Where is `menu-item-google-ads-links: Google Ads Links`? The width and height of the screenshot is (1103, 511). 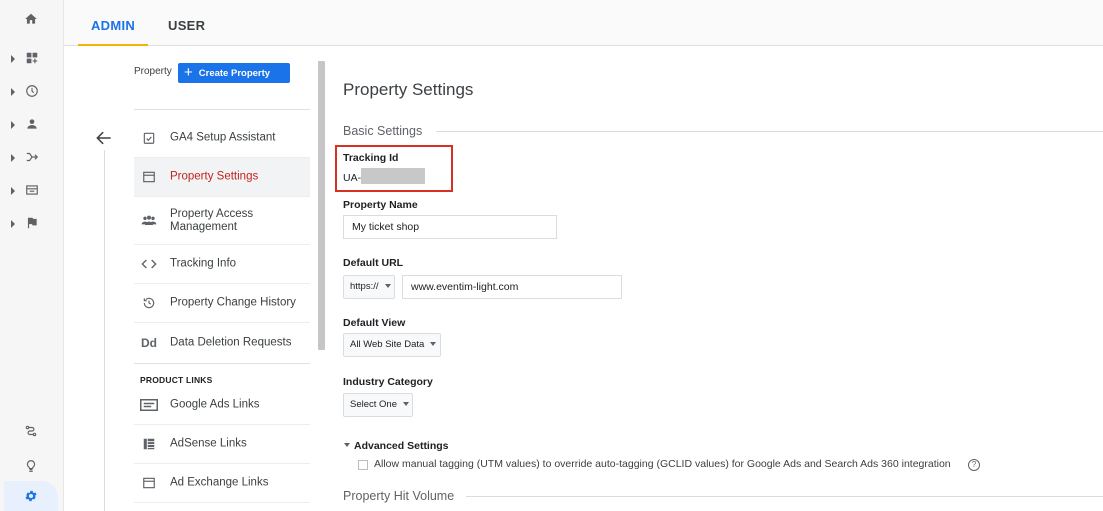
menu-item-google-ads-links: Google Ads Links is located at coordinates (222, 405).